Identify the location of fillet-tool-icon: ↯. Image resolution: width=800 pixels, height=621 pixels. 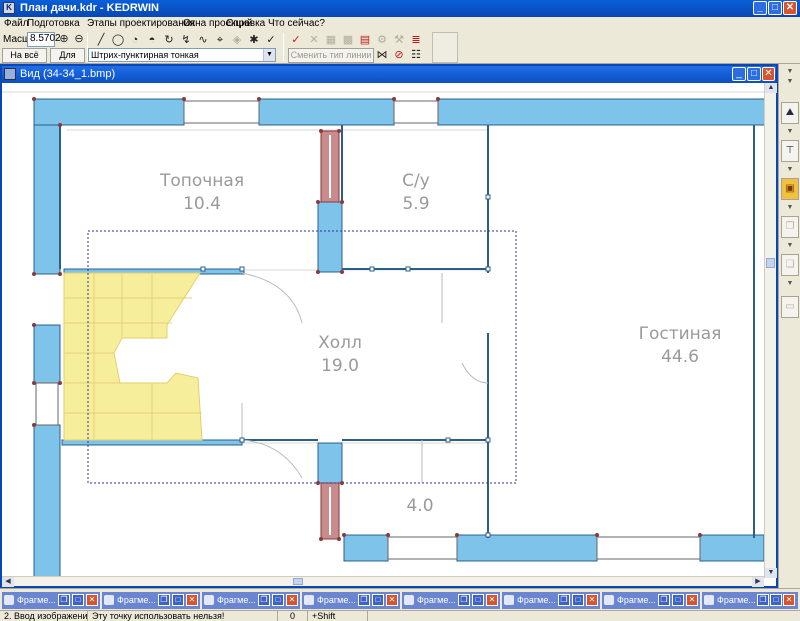
(186, 40).